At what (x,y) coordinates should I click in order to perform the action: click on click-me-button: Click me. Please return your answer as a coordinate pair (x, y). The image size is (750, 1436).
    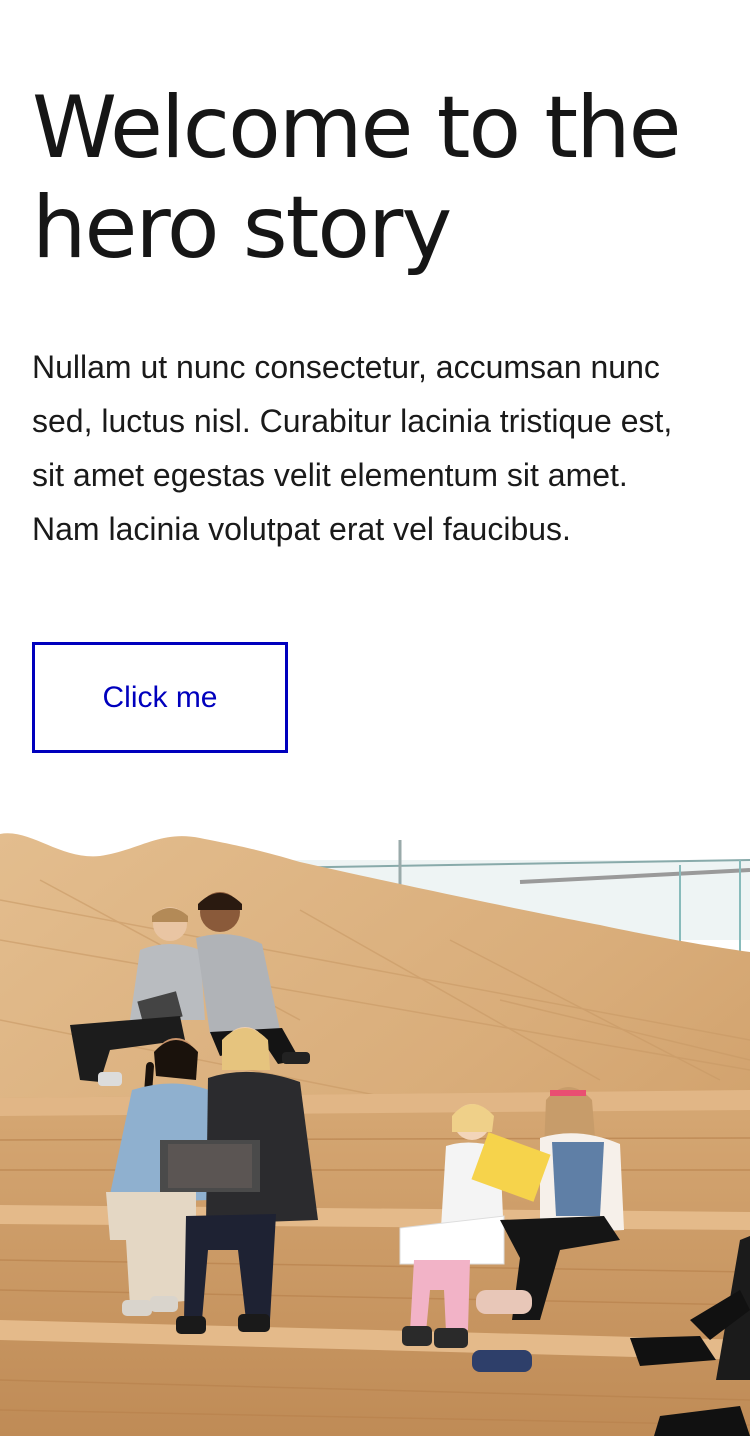
    Looking at the image, I should click on (160, 697).